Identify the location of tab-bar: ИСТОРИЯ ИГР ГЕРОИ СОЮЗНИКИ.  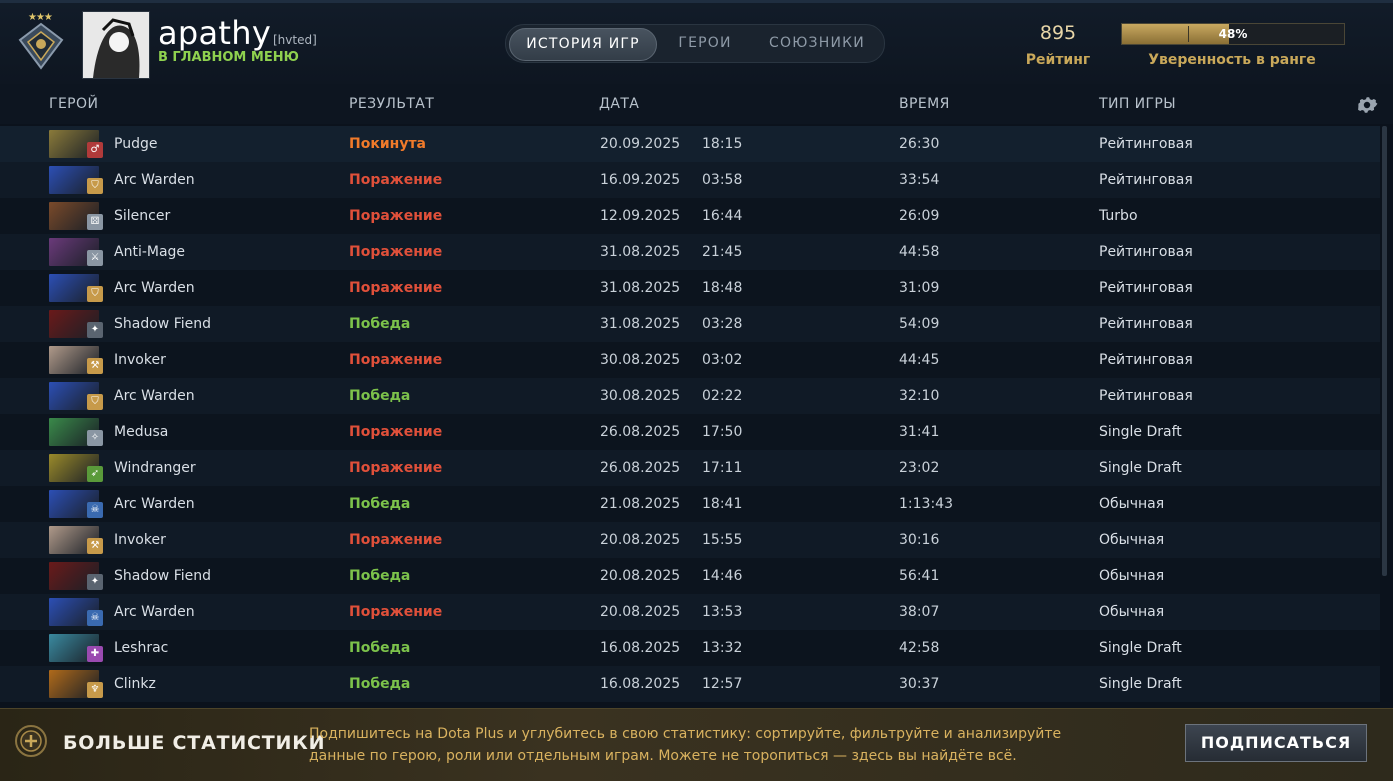
(695, 43).